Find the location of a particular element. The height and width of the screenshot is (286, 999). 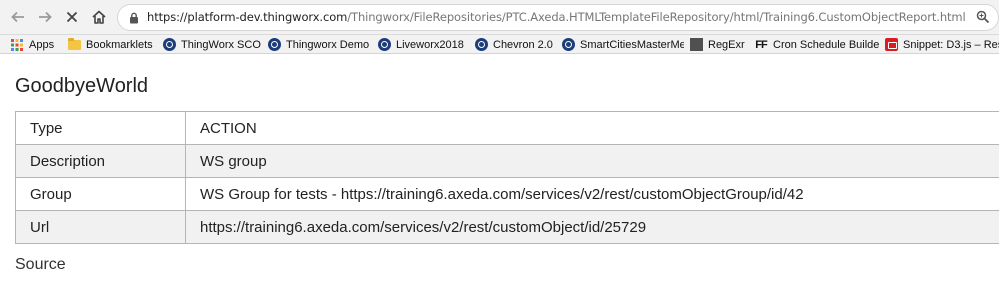

bookmark-label: Chevron 2.0 is located at coordinates (523, 44).